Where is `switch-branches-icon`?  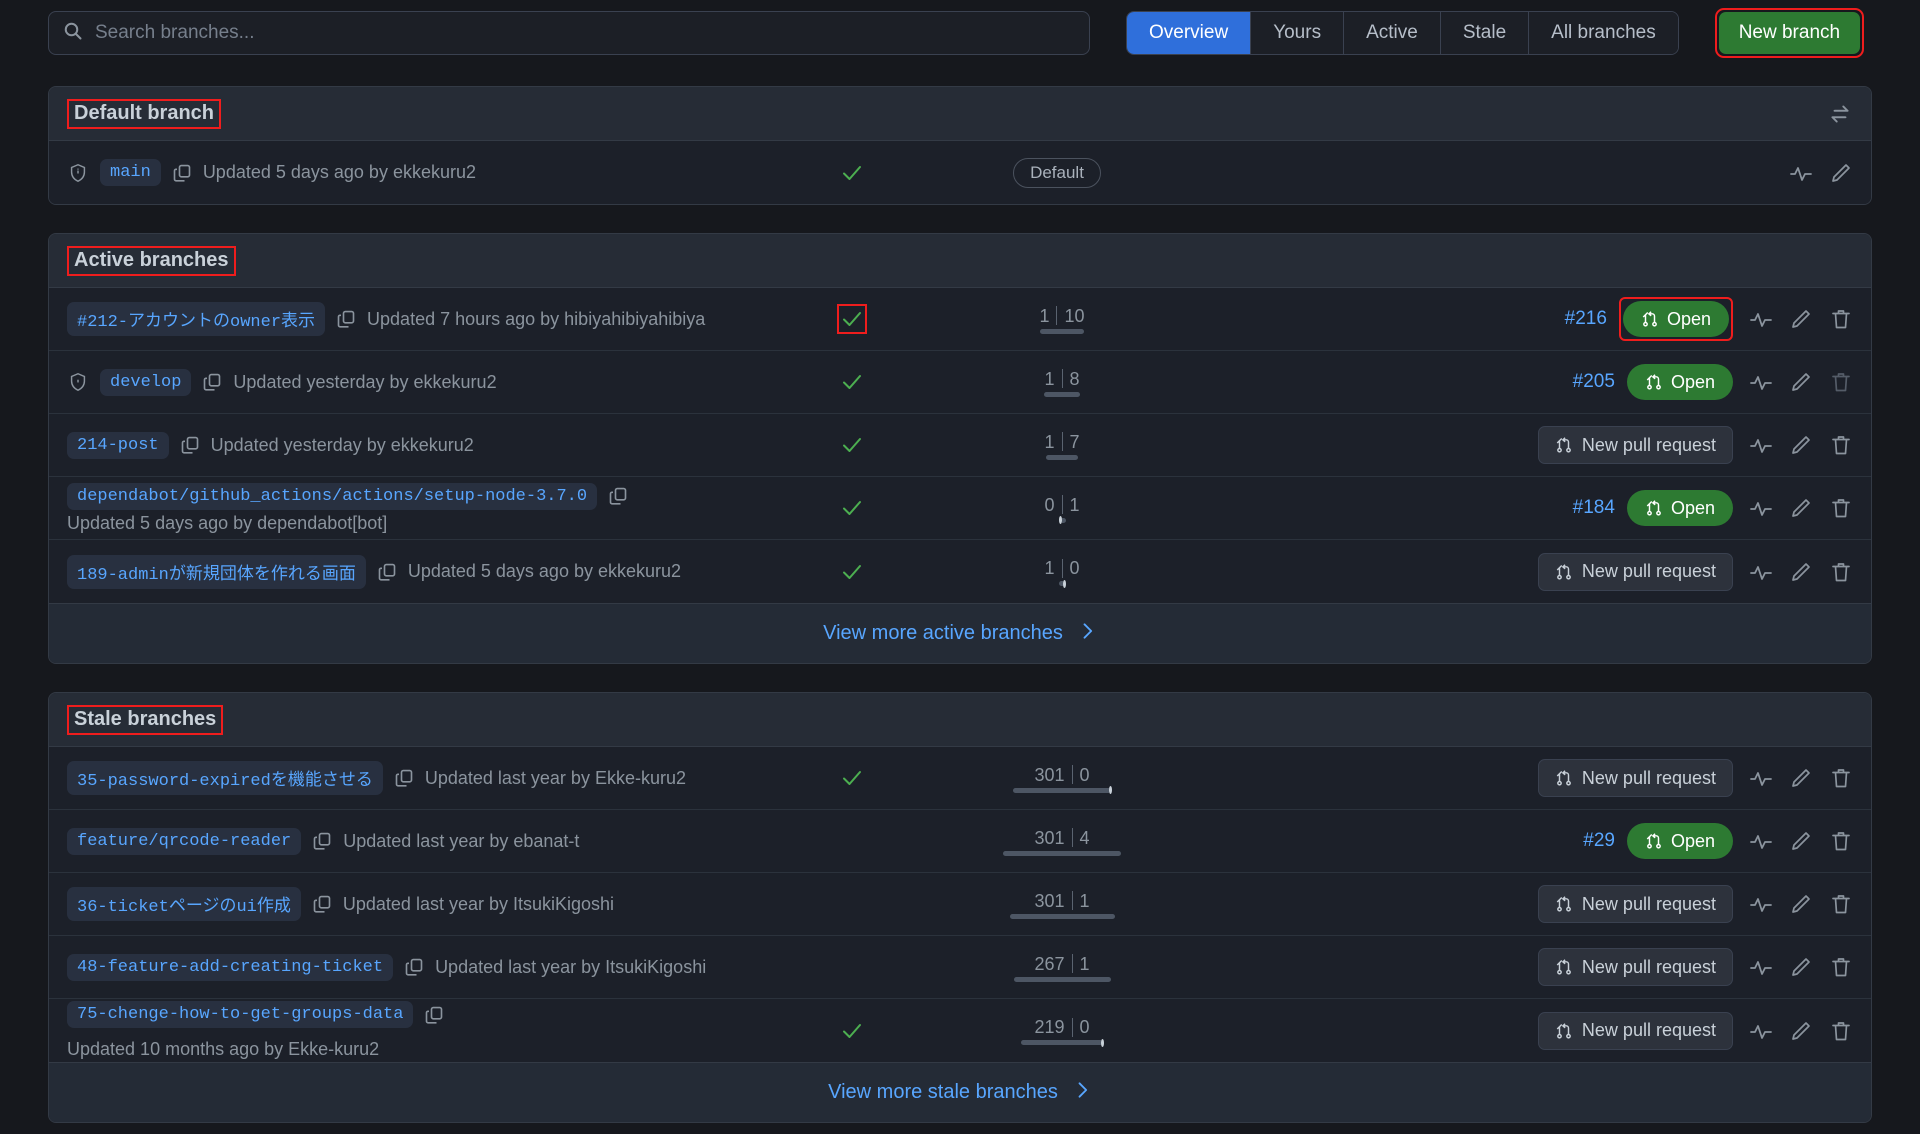 switch-branches-icon is located at coordinates (1840, 114).